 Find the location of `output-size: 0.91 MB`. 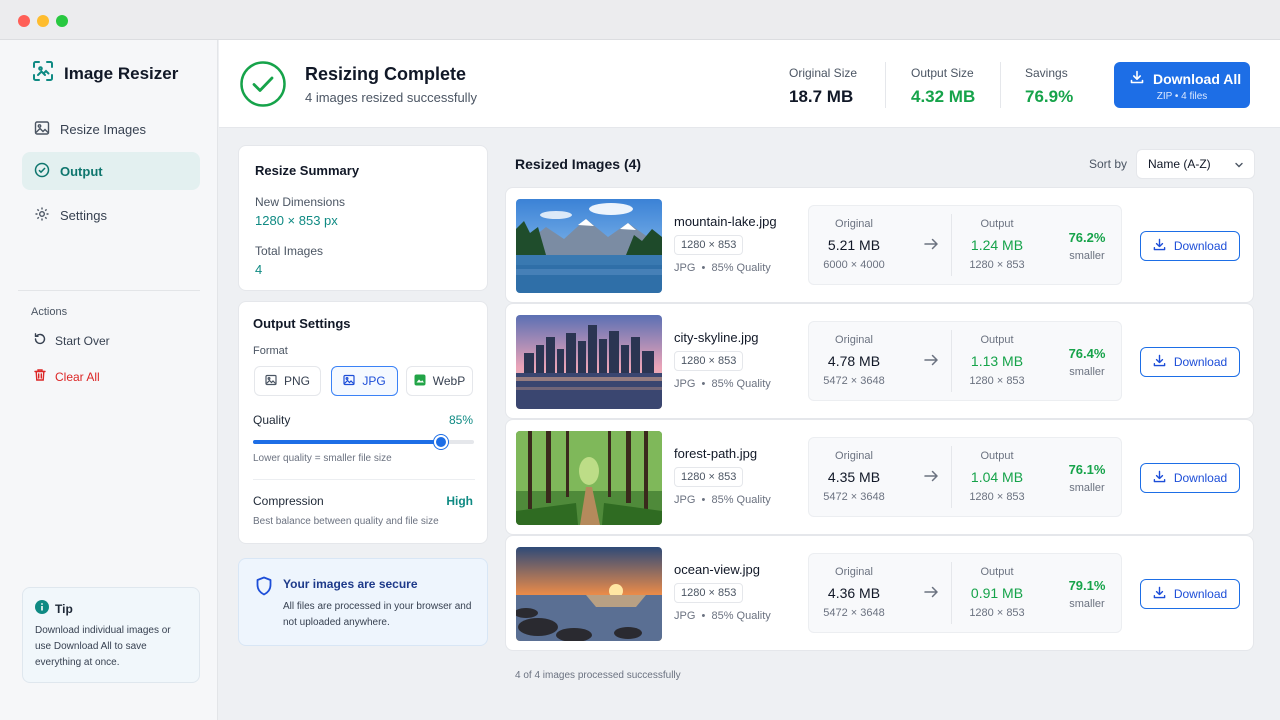

output-size: 0.91 MB is located at coordinates (997, 593).